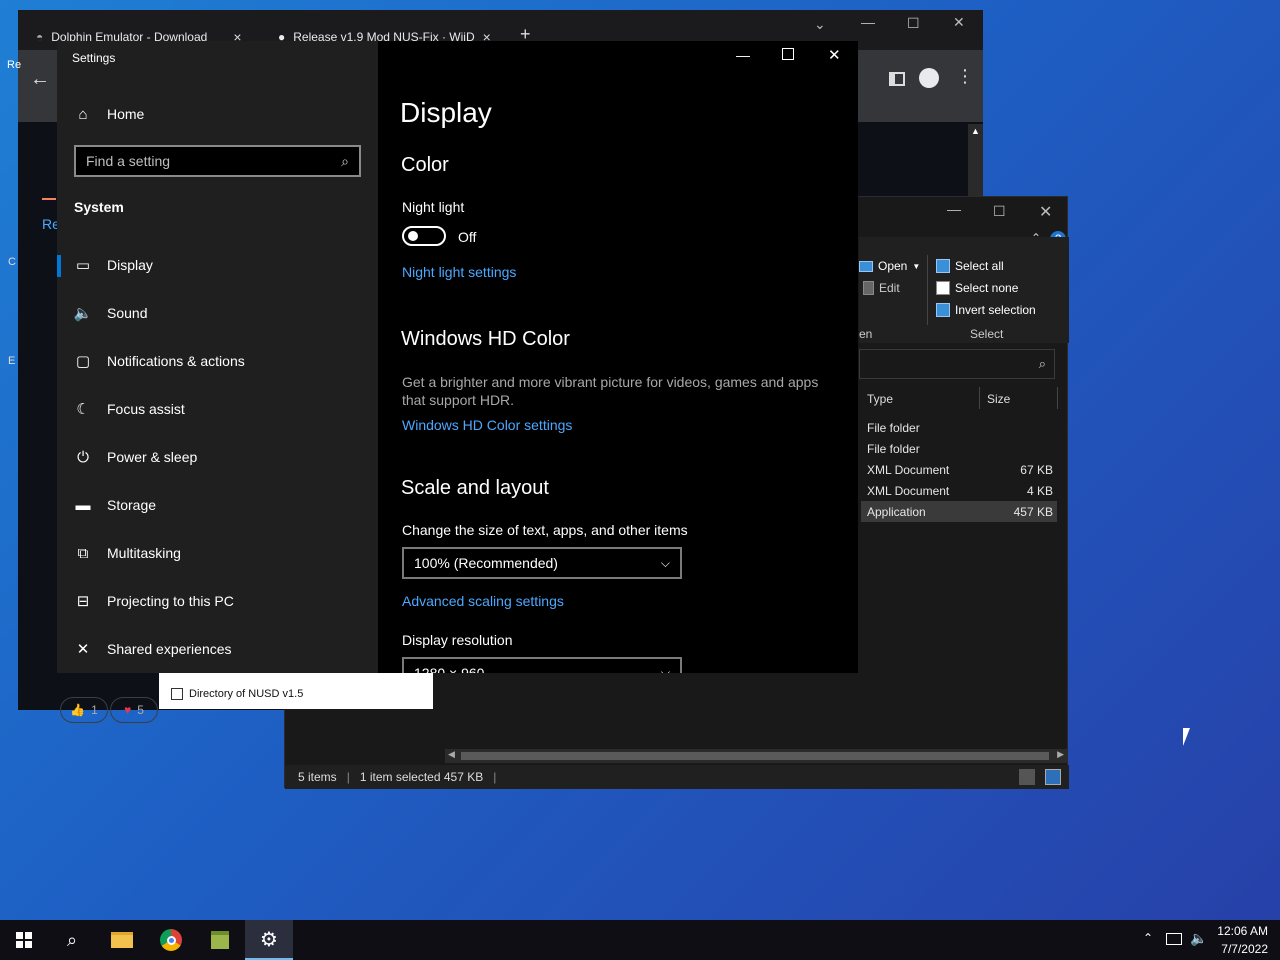 The width and height of the screenshot is (1280, 960). I want to click on gear-icon: ⚙, so click(269, 939).